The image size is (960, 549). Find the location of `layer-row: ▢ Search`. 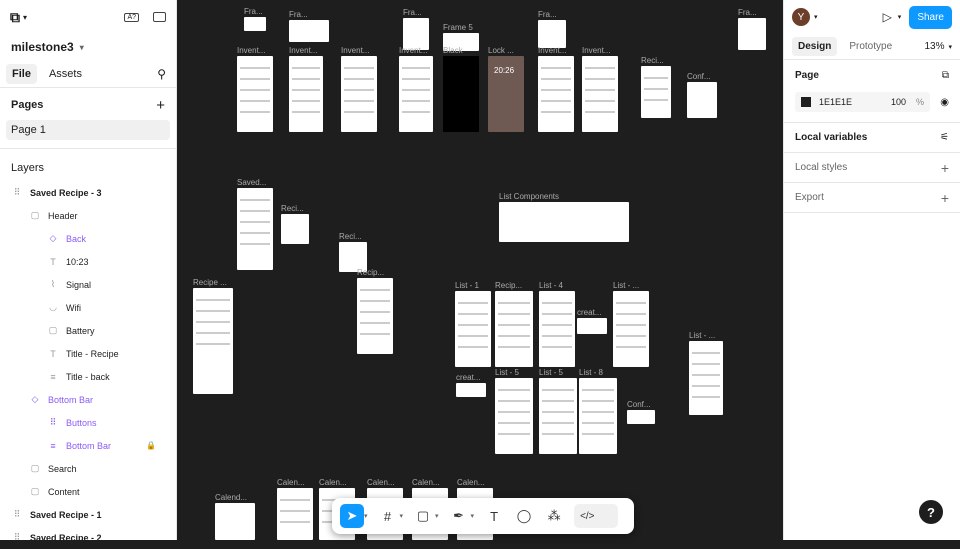

layer-row: ▢ Search is located at coordinates (88, 468).